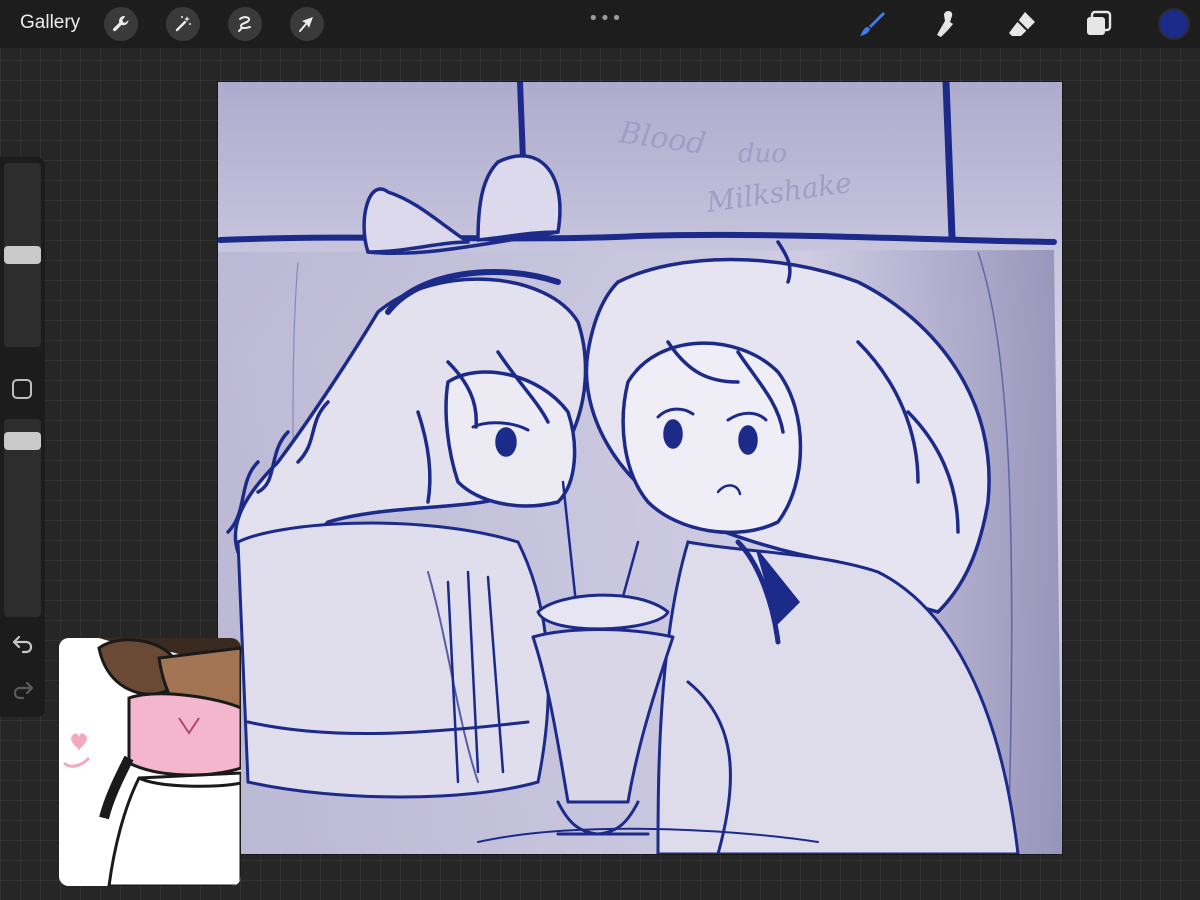 The image size is (1200, 900). I want to click on modify-square-icon, so click(22, 389).